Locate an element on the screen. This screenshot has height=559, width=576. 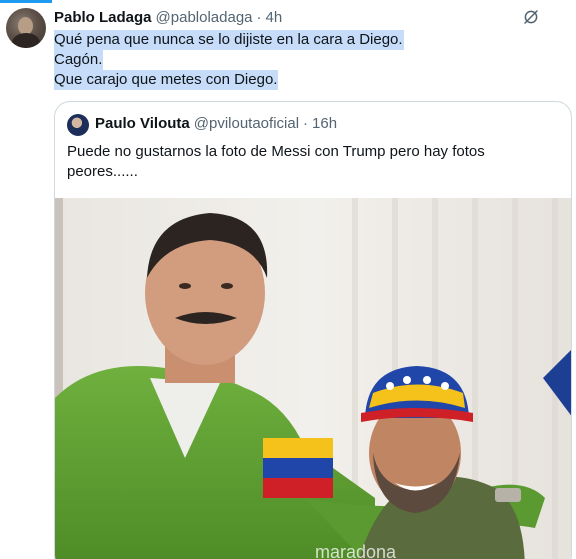
quoted-timestamp: 16h is located at coordinates (324, 123).